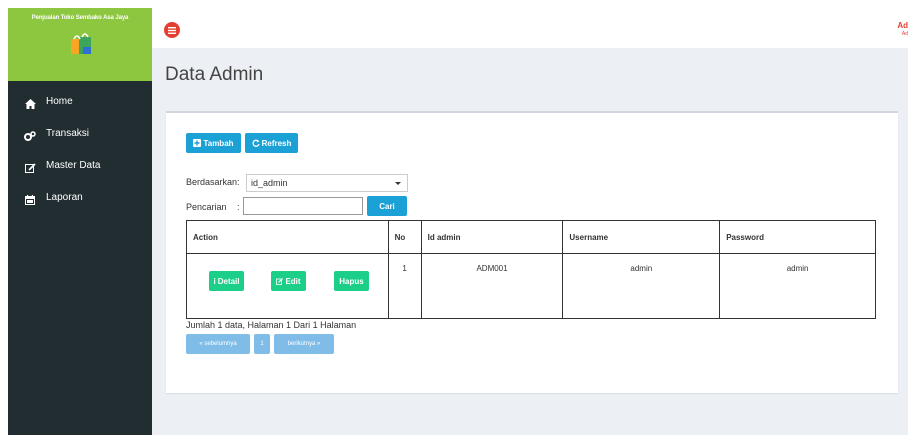  What do you see at coordinates (238, 207) in the screenshot?
I see `pencarian-colon: :` at bounding box center [238, 207].